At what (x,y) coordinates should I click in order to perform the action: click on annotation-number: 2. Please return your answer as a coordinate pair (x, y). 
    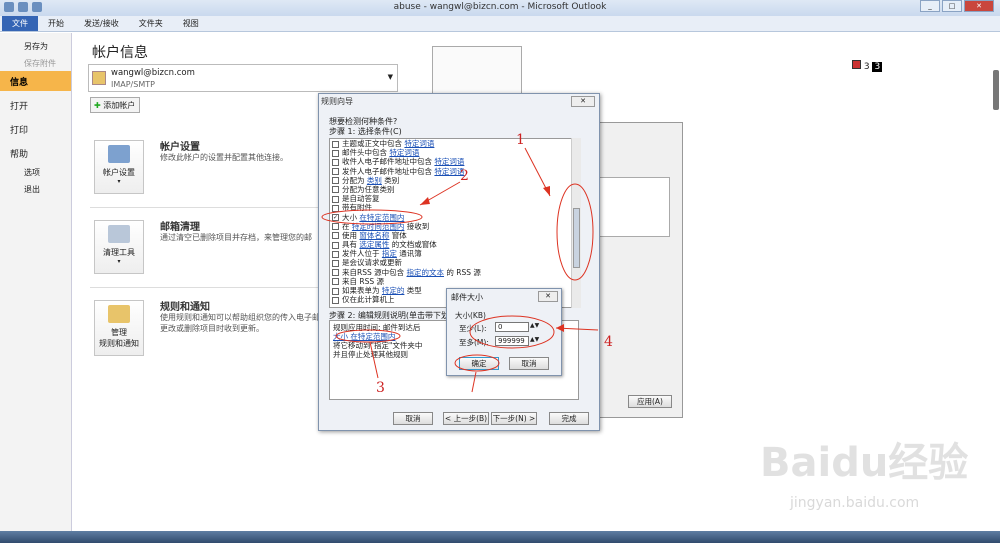
    Looking at the image, I should click on (464, 176).